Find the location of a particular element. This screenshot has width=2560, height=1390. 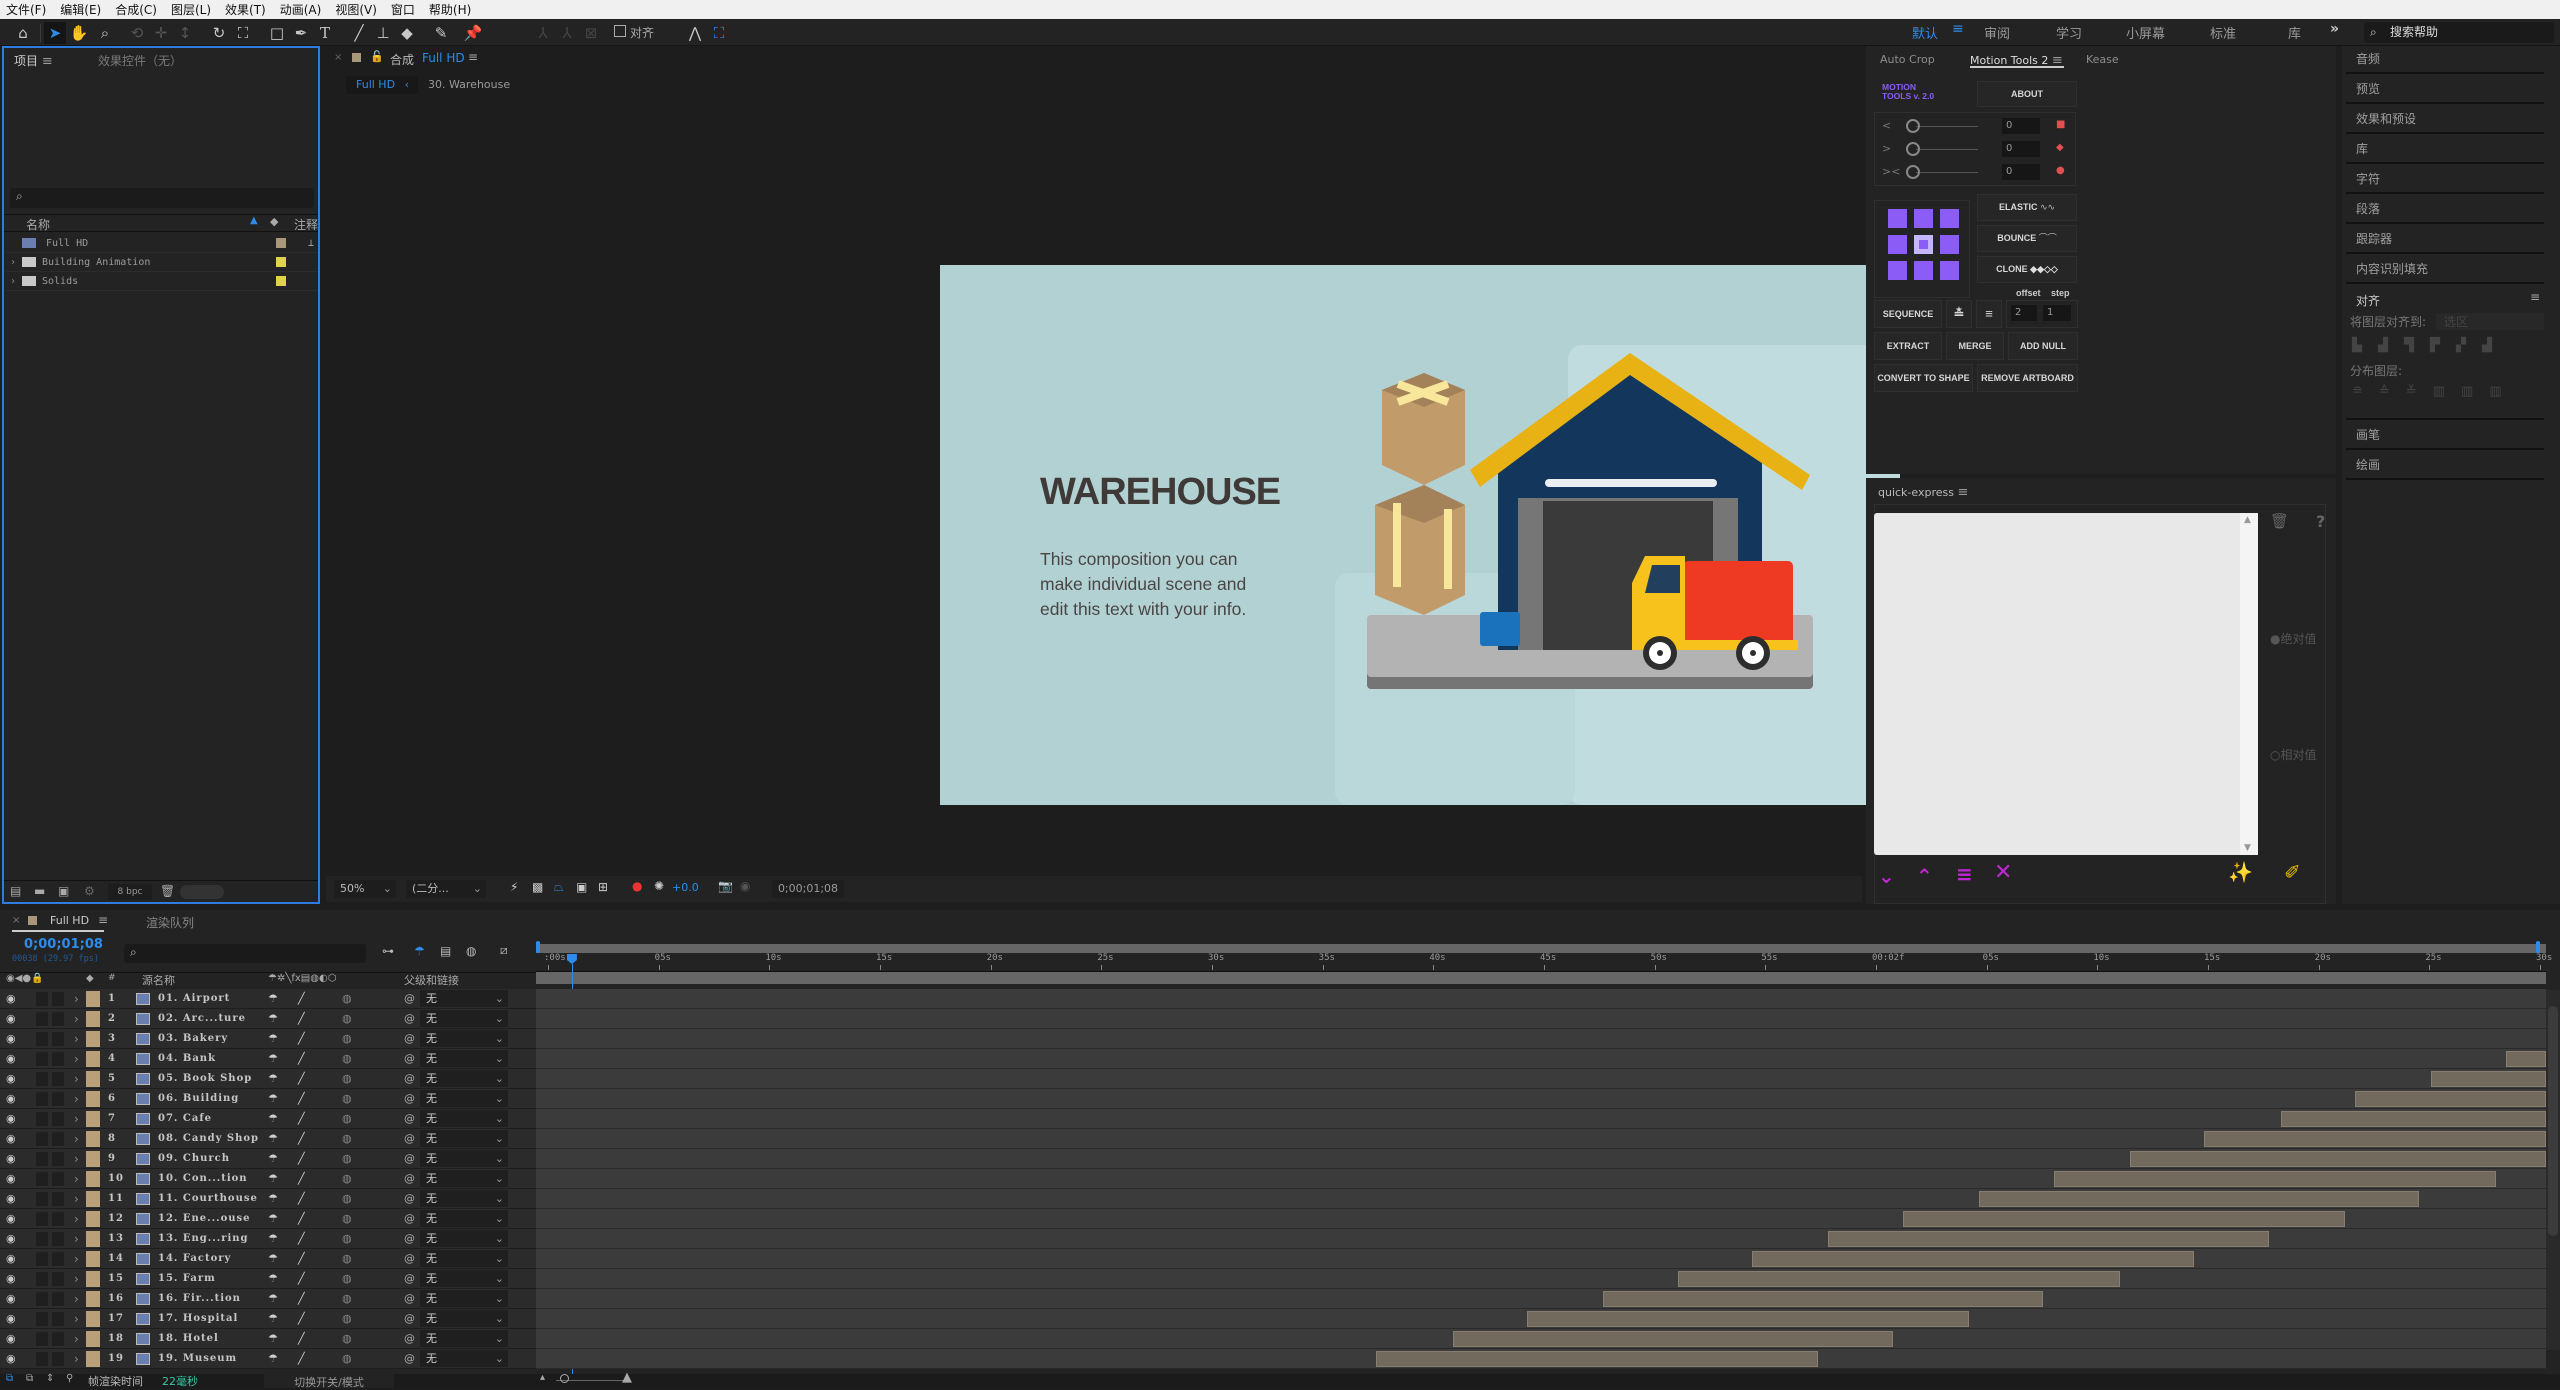

layer-row: ◉ › 11 11. Courthouse ☂ ╱ ◍ @ 无 ⌄ is located at coordinates (268, 1199).